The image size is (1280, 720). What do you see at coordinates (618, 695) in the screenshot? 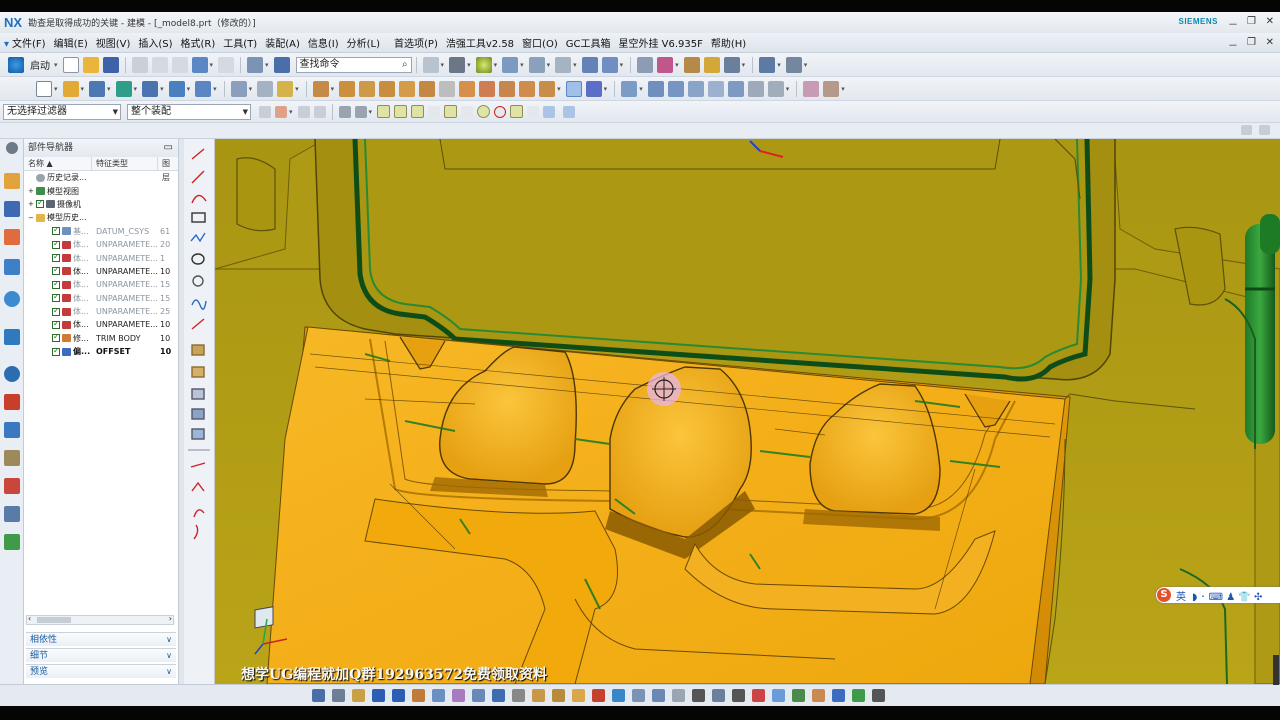
I see `feature-icon` at bounding box center [618, 695].